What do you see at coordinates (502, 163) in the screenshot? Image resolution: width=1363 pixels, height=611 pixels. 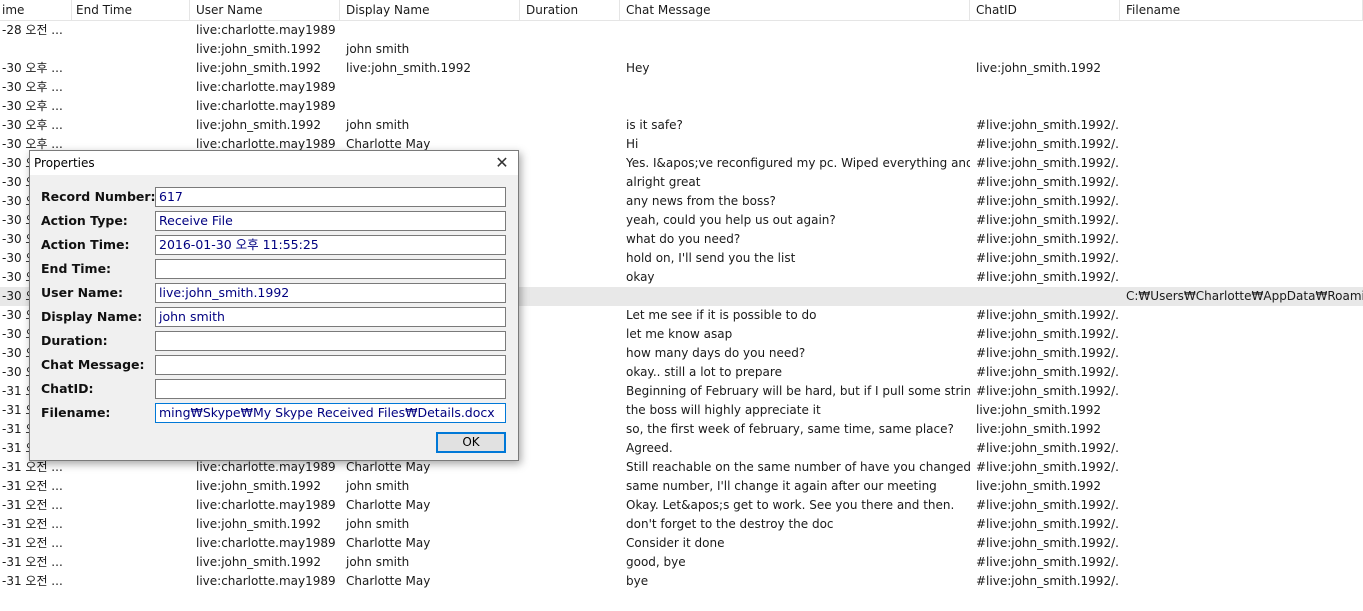 I see `close-icon: ✕` at bounding box center [502, 163].